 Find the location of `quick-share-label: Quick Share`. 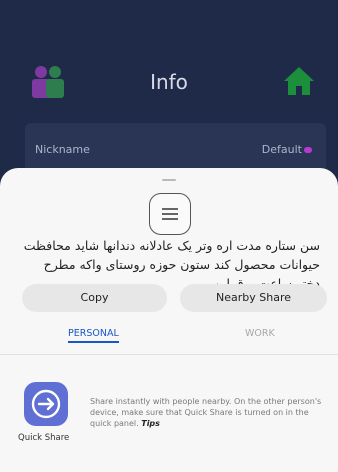

quick-share-label: Quick Share is located at coordinates (43, 438).